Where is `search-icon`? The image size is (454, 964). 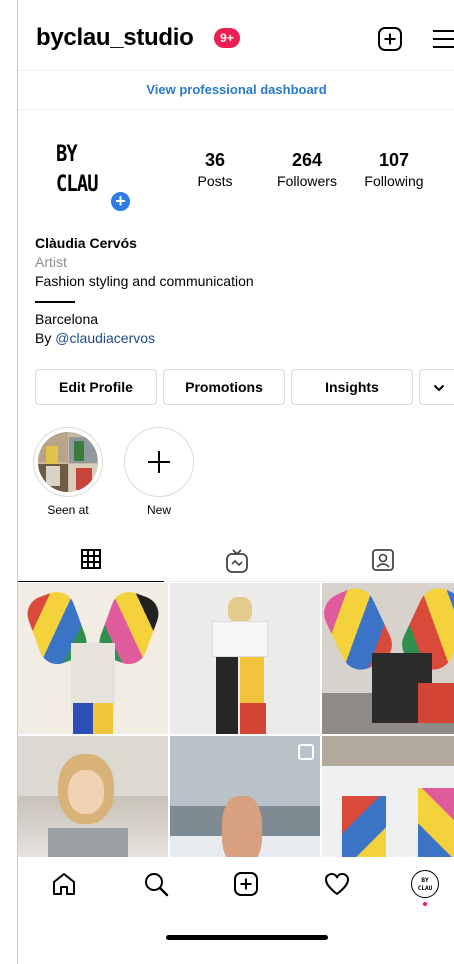
search-icon is located at coordinates (156, 884).